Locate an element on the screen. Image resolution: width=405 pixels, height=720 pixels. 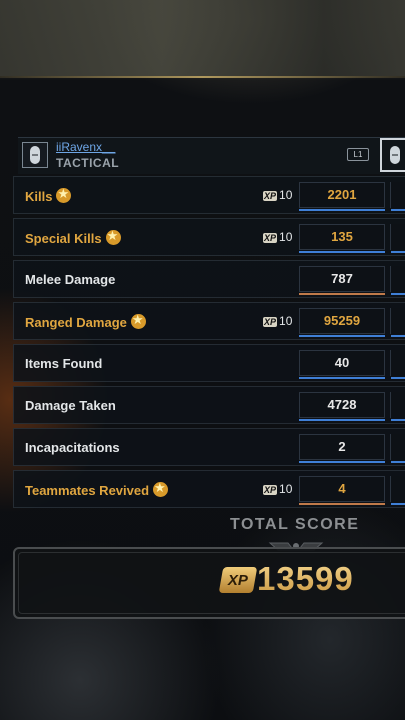
stat-label-text: Items Found is located at coordinates (64, 363).